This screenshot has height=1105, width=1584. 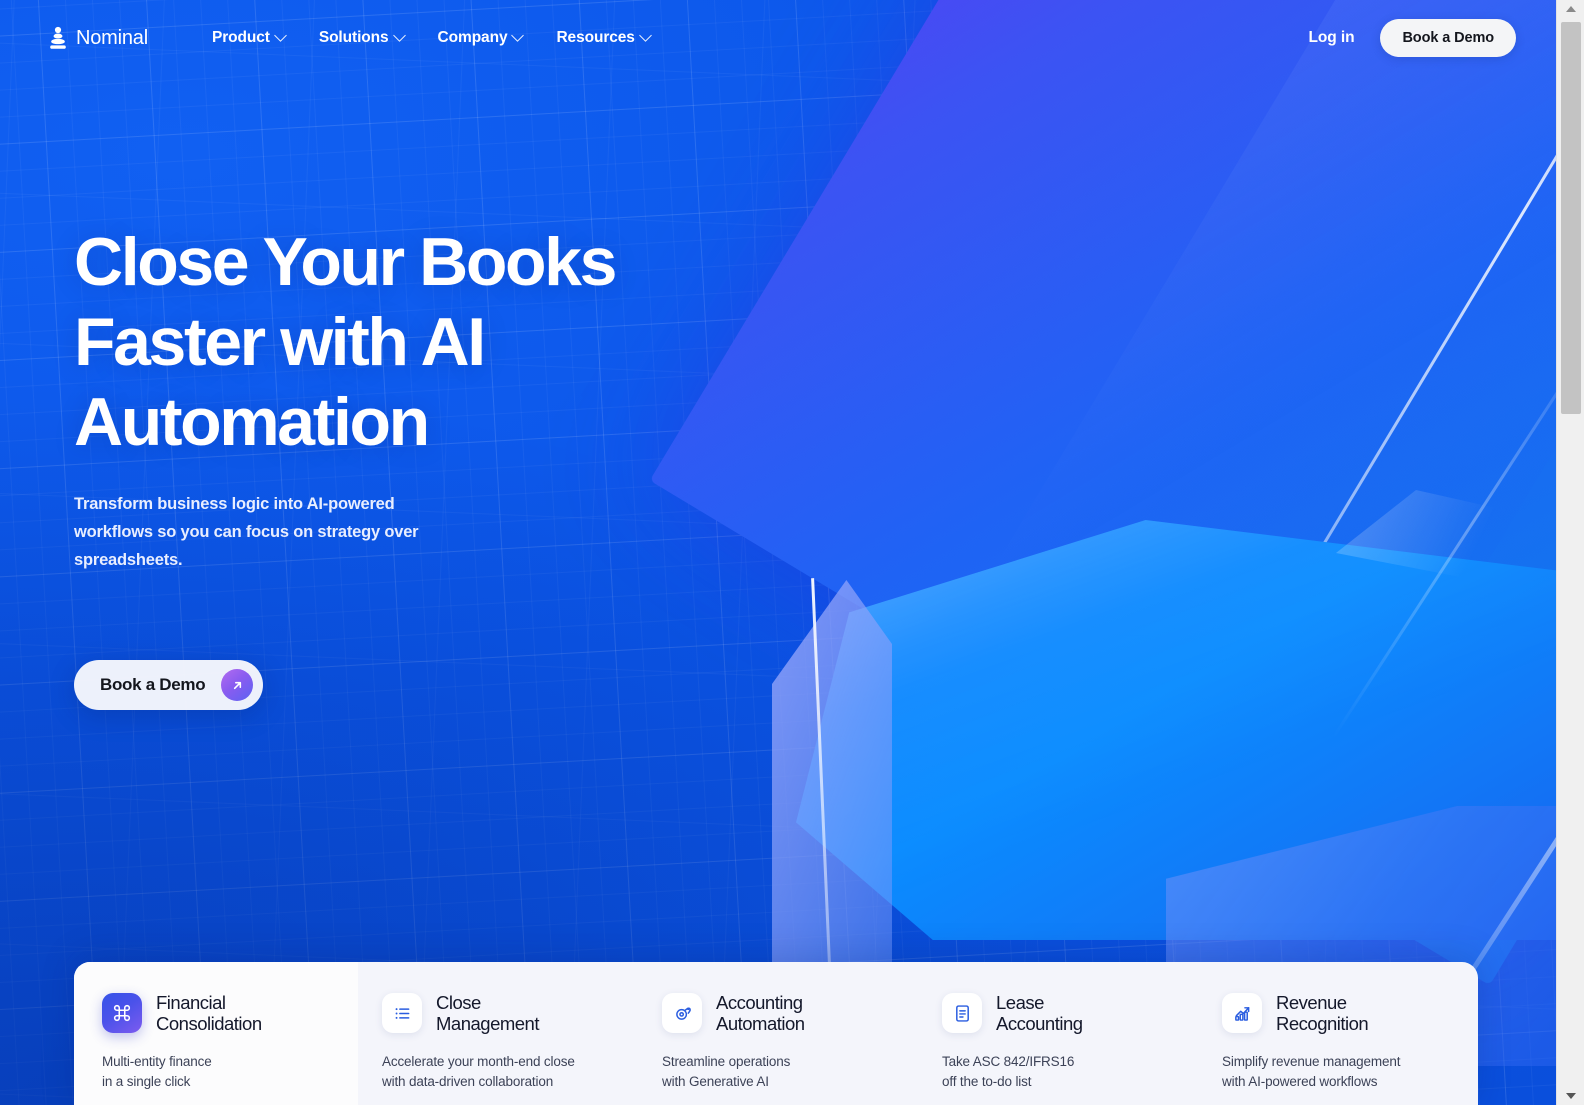 What do you see at coordinates (353, 37) in the screenshot?
I see `nav-item-solutions-label: Solutions` at bounding box center [353, 37].